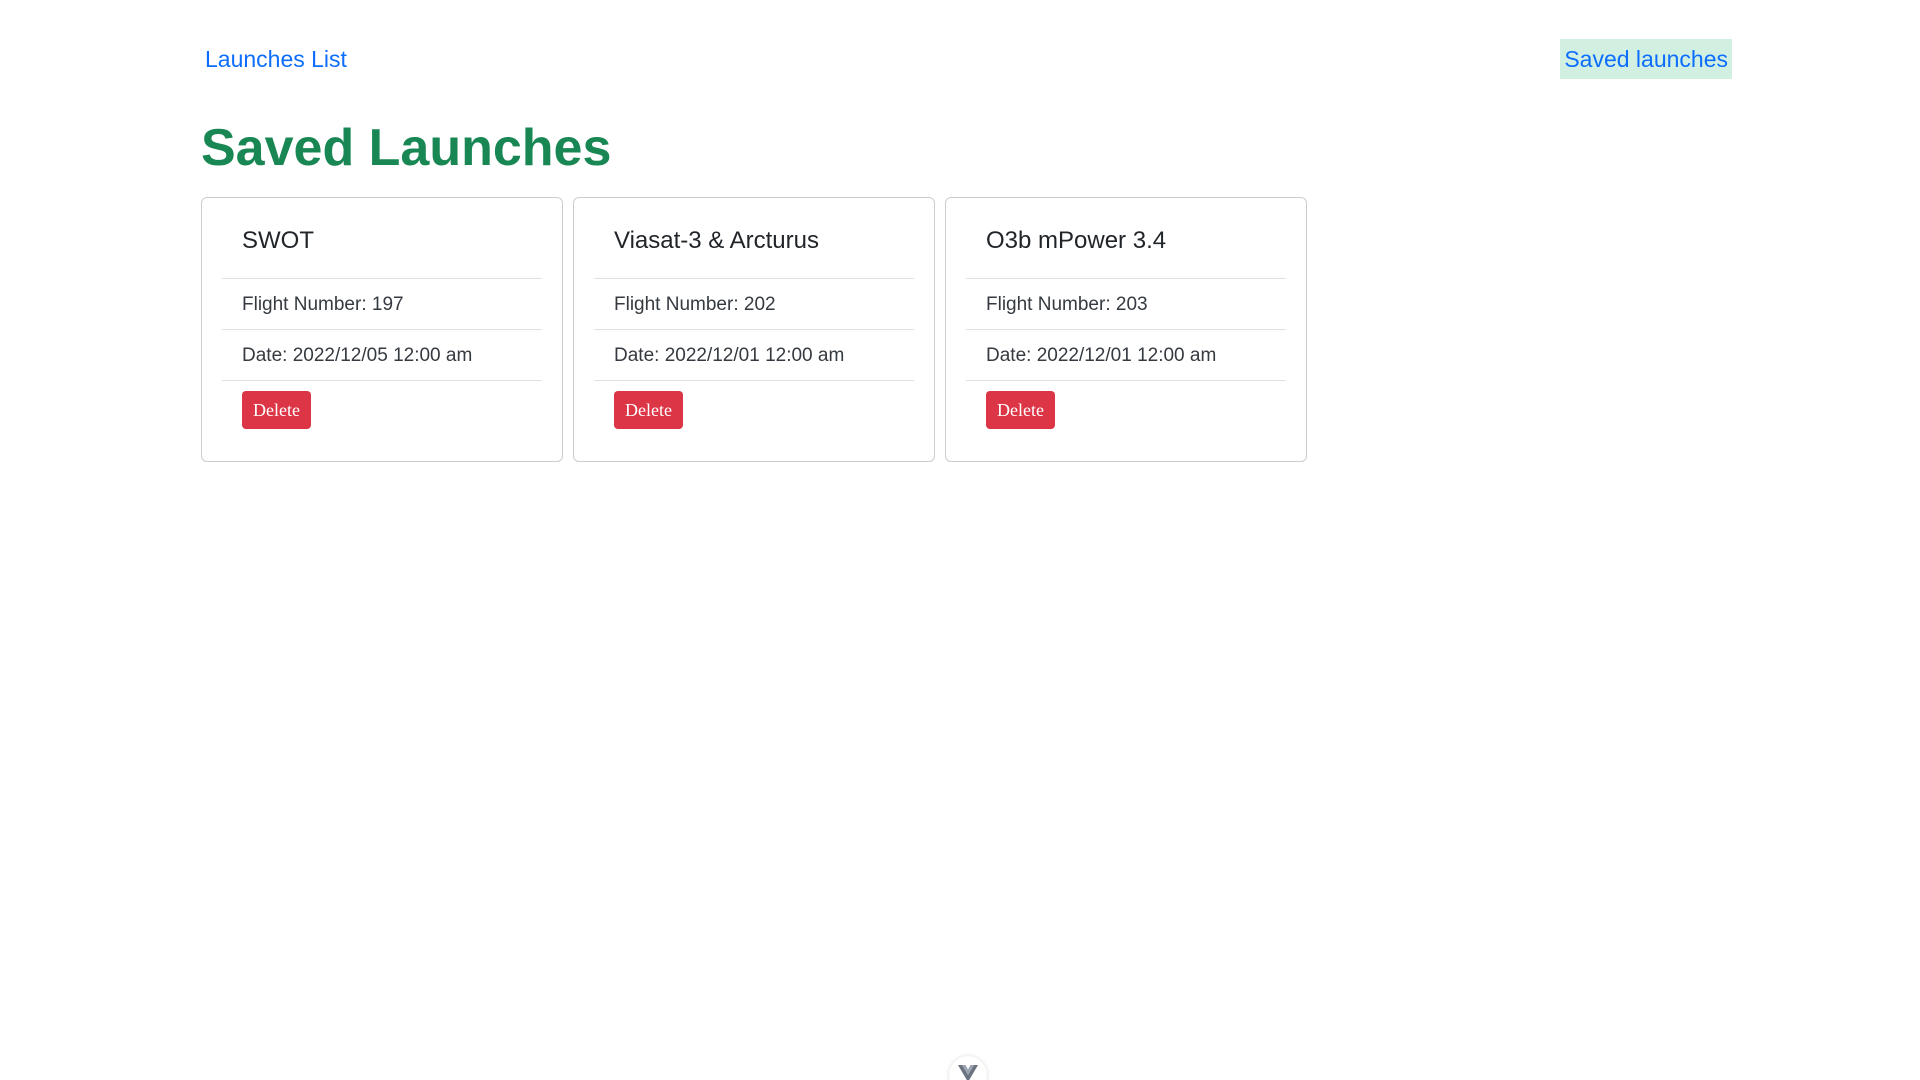 The image size is (1920, 1080). What do you see at coordinates (754, 238) in the screenshot?
I see `launch-name: Viasat-3 & Arcturus` at bounding box center [754, 238].